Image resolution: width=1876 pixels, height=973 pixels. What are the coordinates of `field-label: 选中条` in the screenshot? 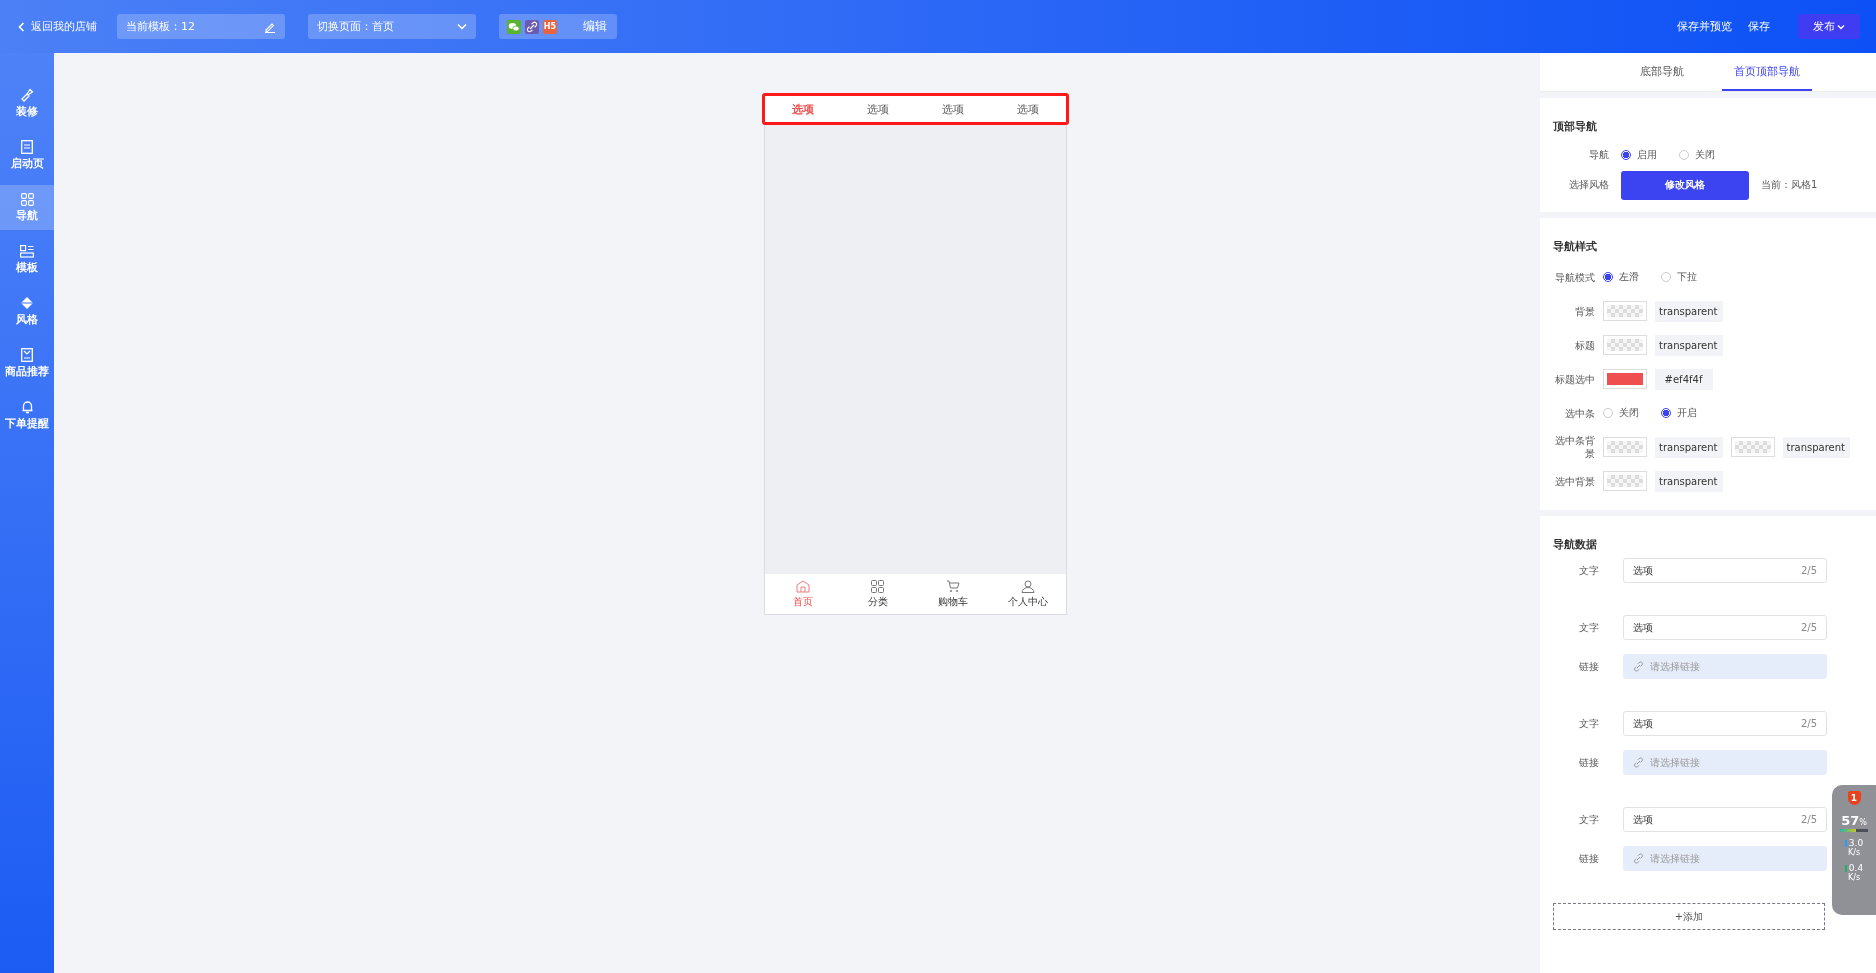 It's located at (1579, 413).